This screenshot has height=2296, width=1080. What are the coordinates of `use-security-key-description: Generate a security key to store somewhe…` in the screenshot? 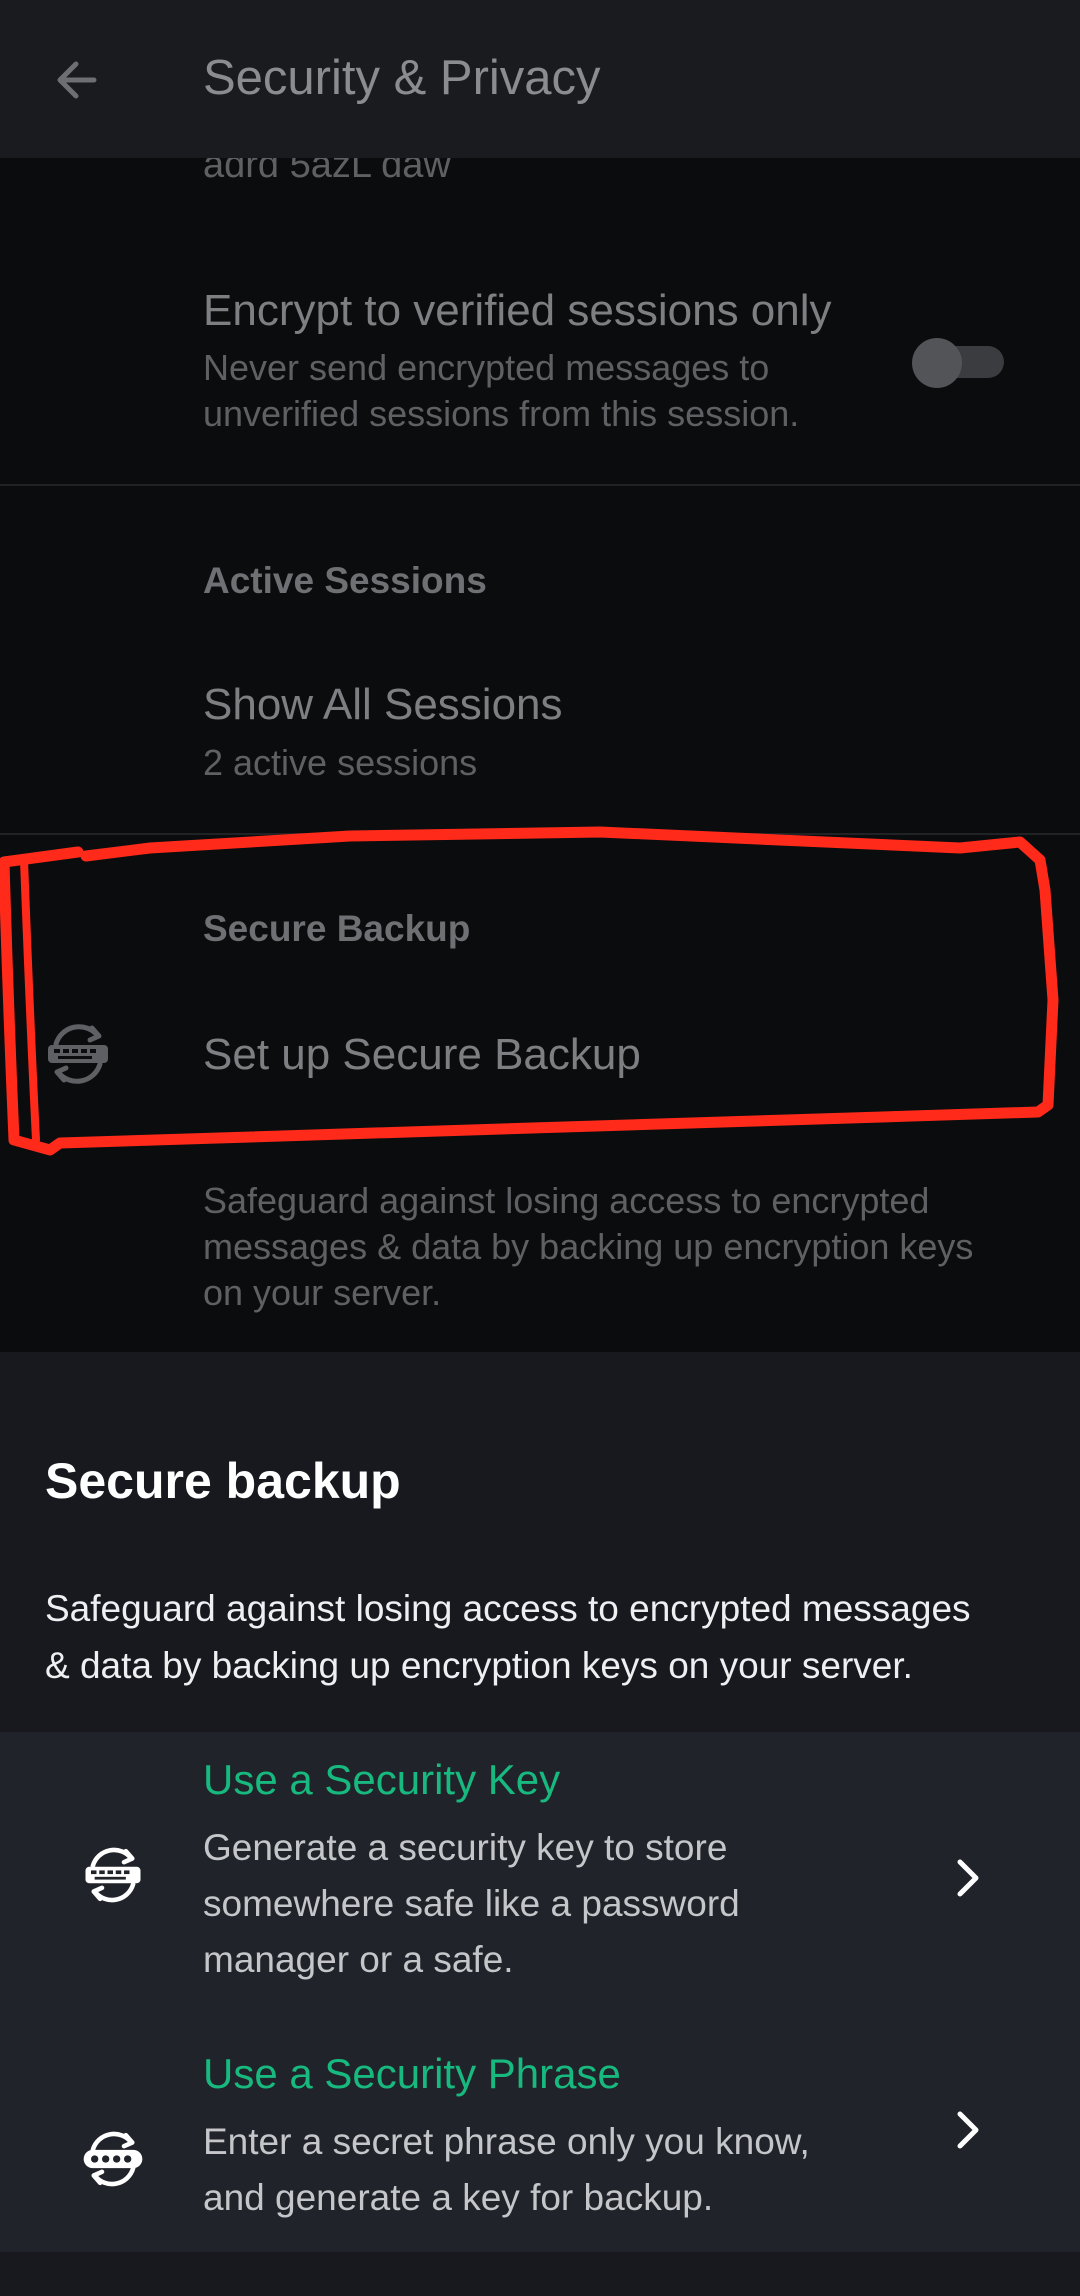 It's located at (543, 1904).